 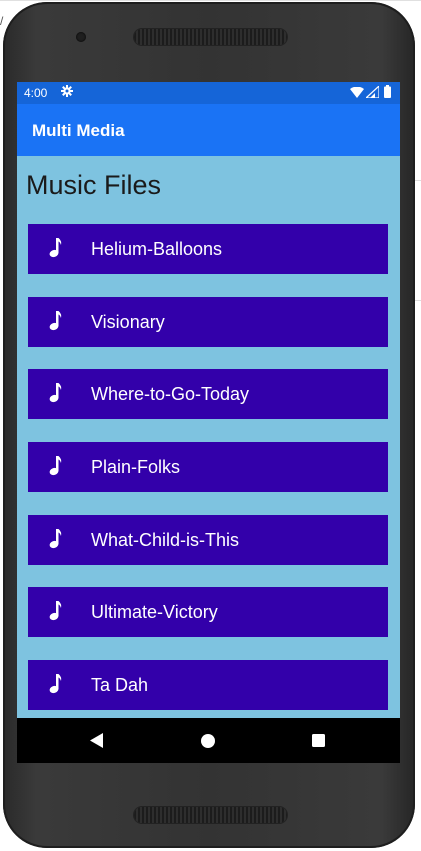 What do you see at coordinates (67, 91) in the screenshot?
I see `gear-icon` at bounding box center [67, 91].